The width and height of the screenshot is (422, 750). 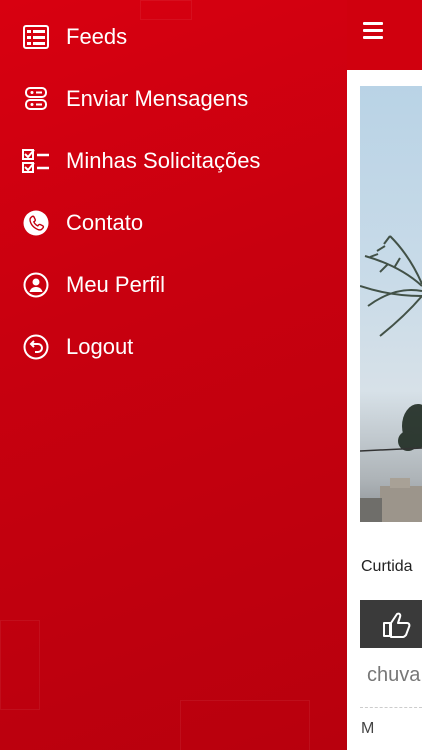 I want to click on divider, so click(x=391, y=707).